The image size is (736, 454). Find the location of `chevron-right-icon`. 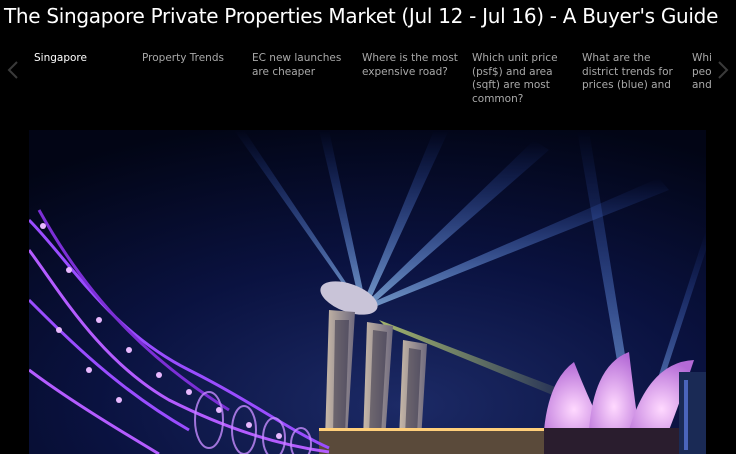

chevron-right-icon is located at coordinates (723, 70).